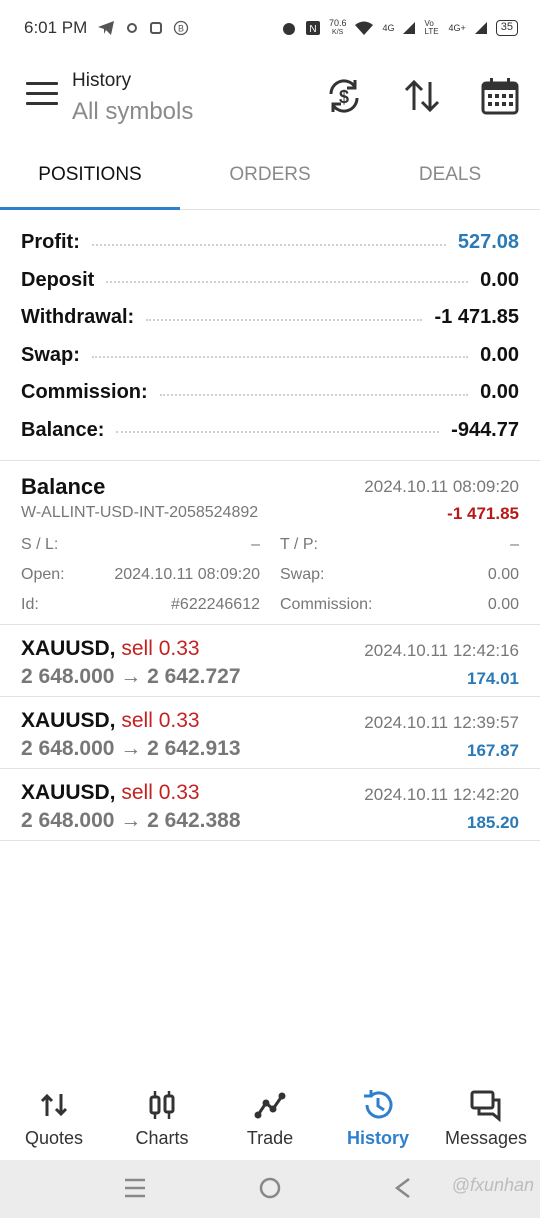  What do you see at coordinates (90, 179) in the screenshot?
I see `tab-positions: POSITIONS` at bounding box center [90, 179].